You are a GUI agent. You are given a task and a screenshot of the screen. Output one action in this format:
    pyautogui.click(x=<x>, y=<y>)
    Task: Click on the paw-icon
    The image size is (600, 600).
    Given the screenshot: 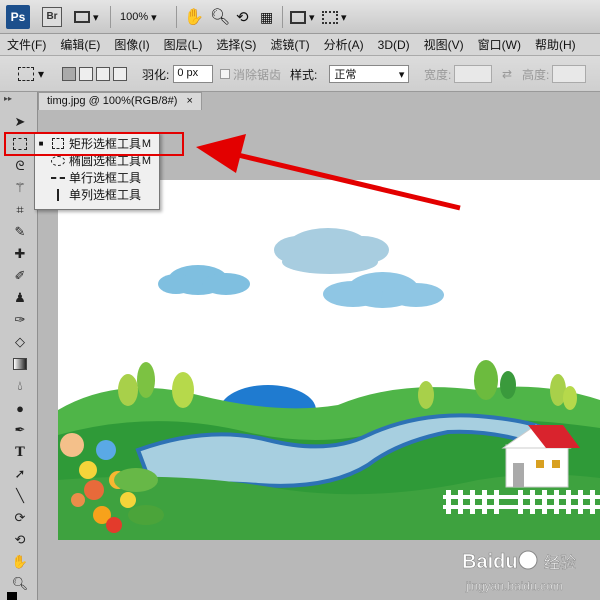 What is the action you would take?
    pyautogui.click(x=528, y=560)
    